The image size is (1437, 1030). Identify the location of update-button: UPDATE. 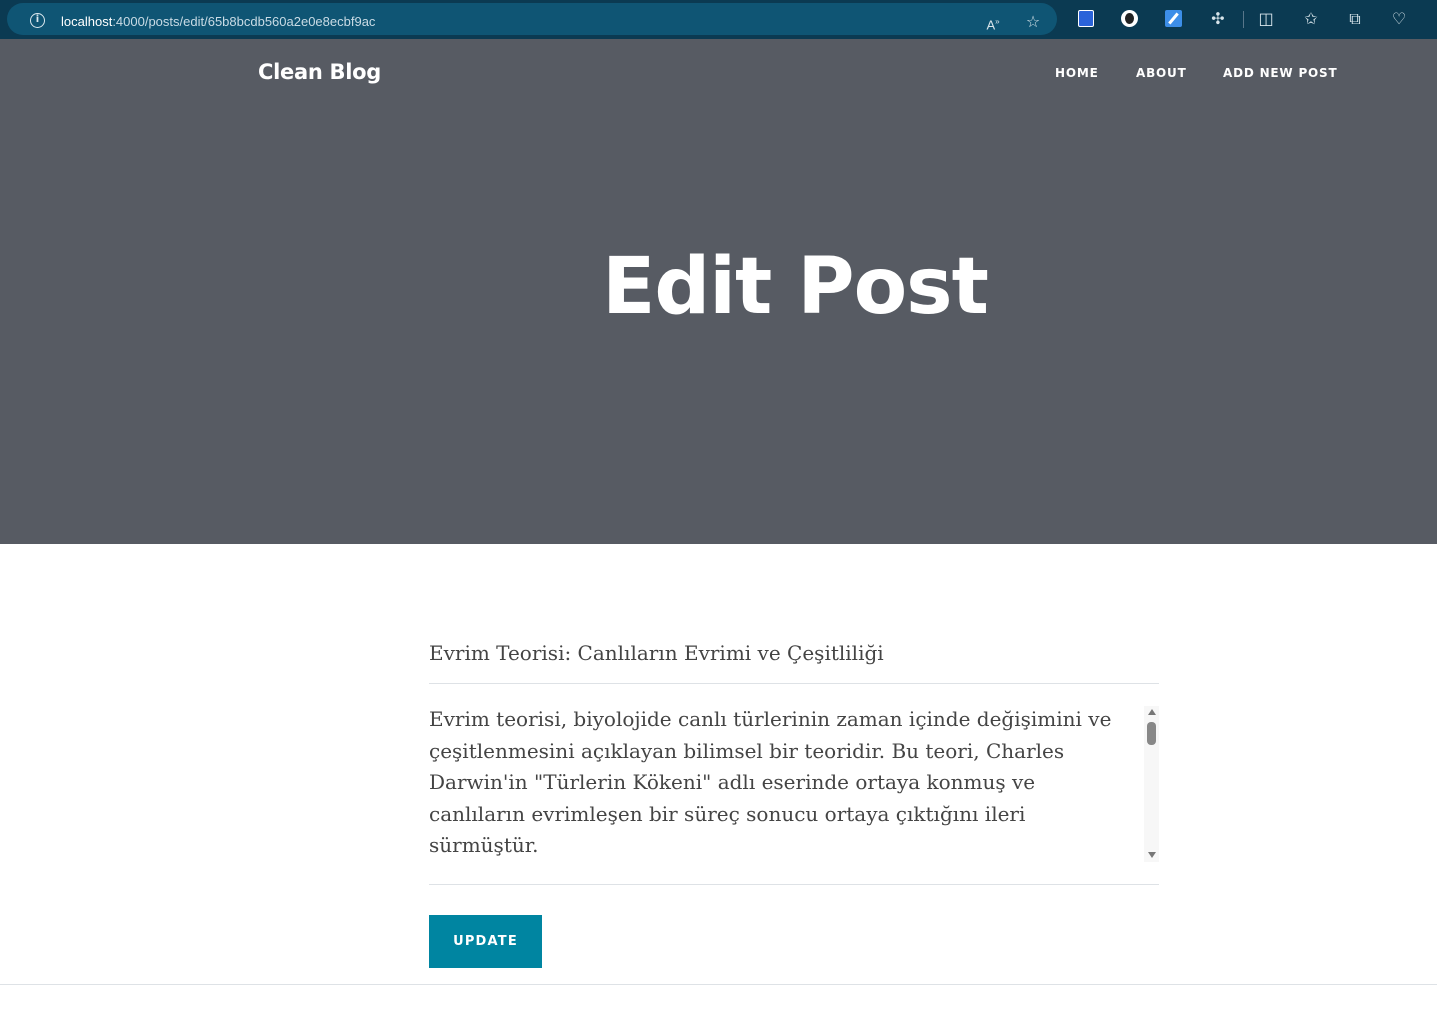
(485, 941).